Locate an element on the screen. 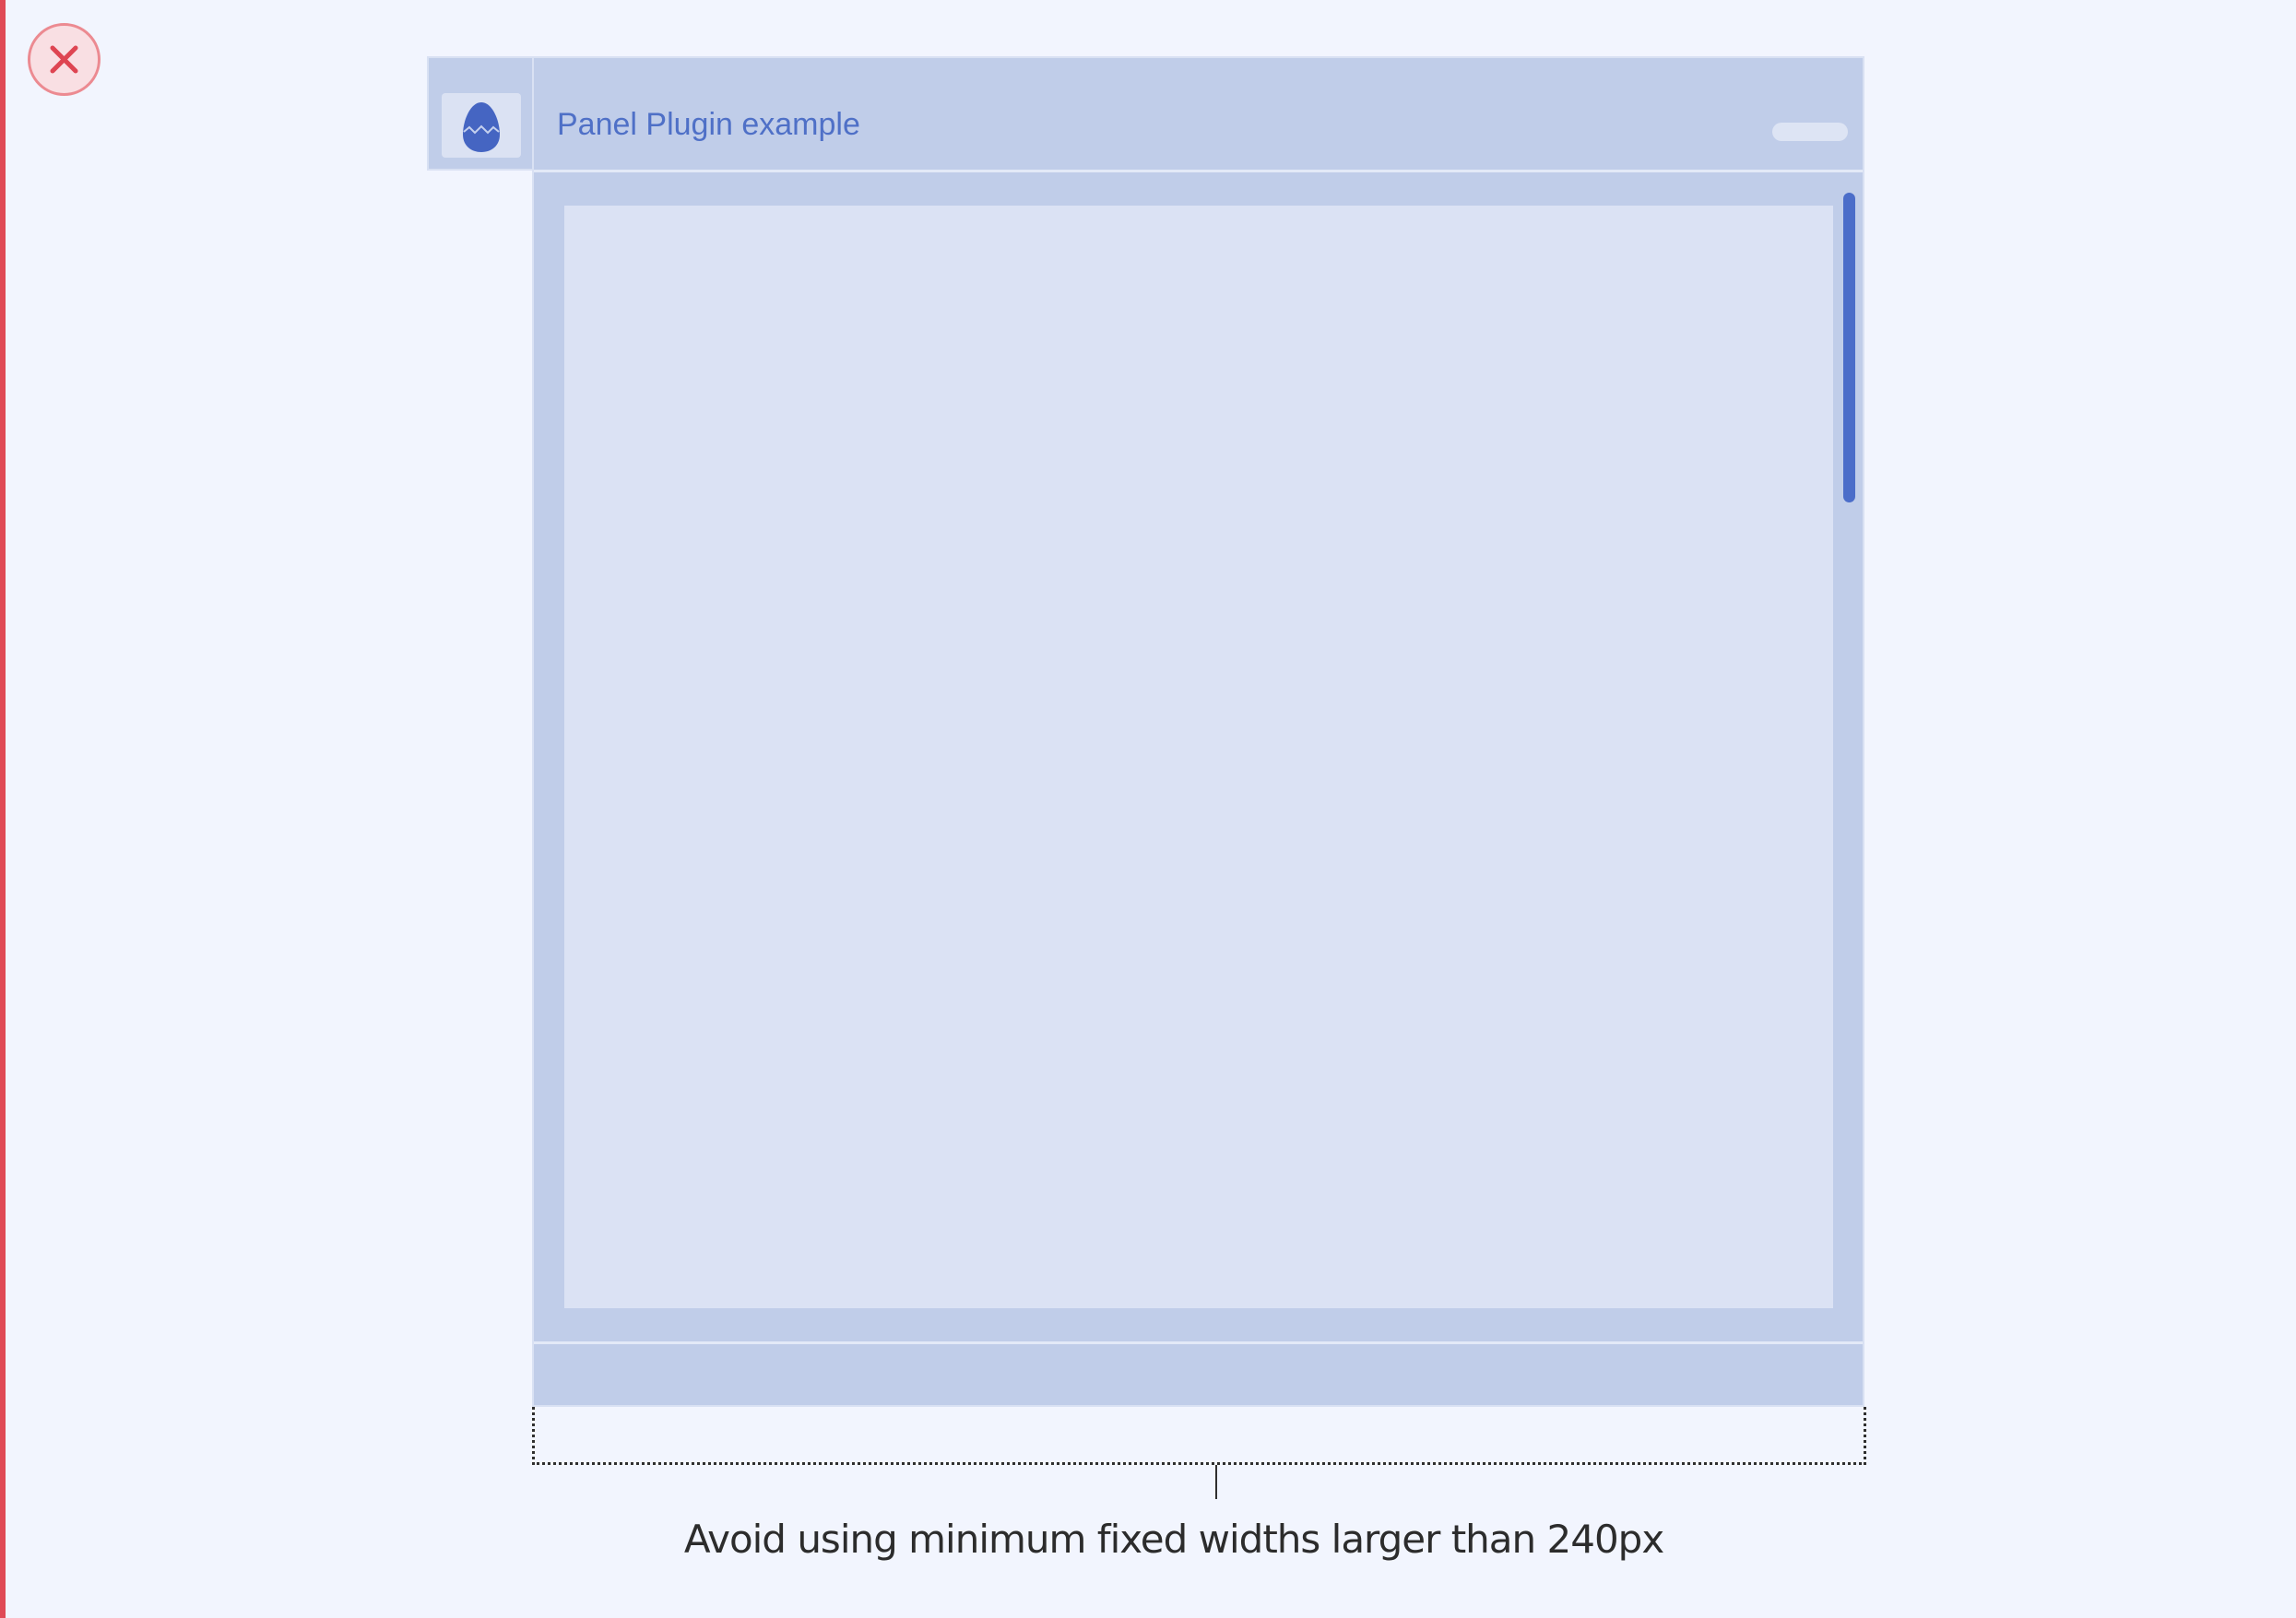  dont-indicator-bar is located at coordinates (3, 809).